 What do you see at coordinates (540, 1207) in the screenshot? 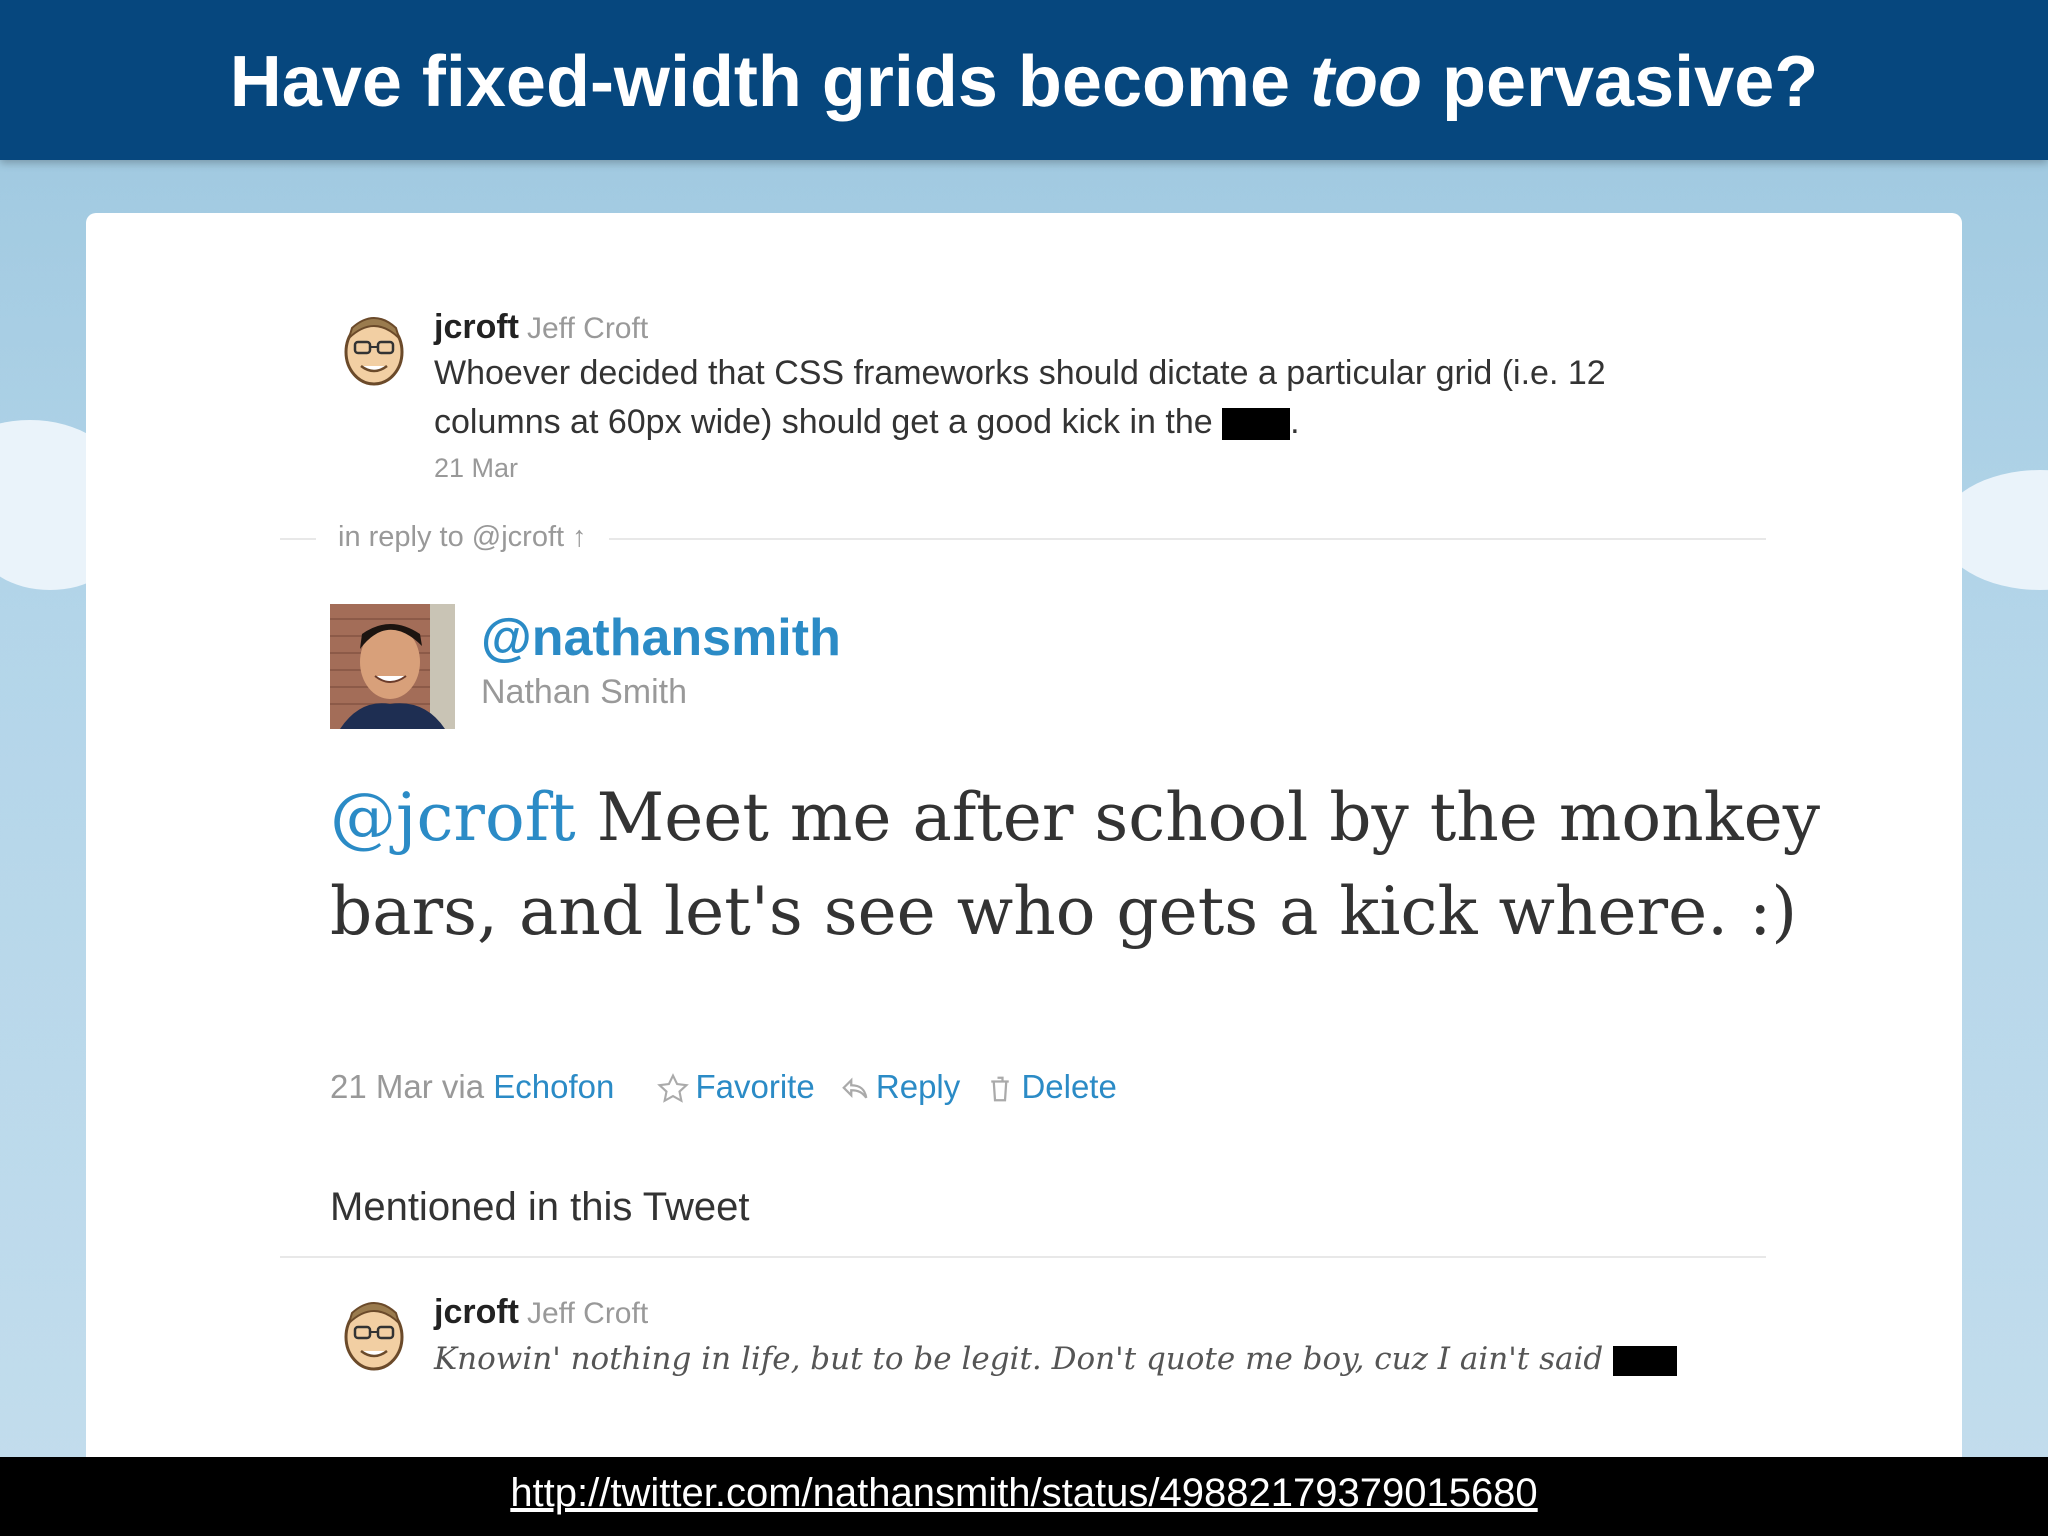
I see `mentioned-section-title: Mentioned in this Tweet` at bounding box center [540, 1207].